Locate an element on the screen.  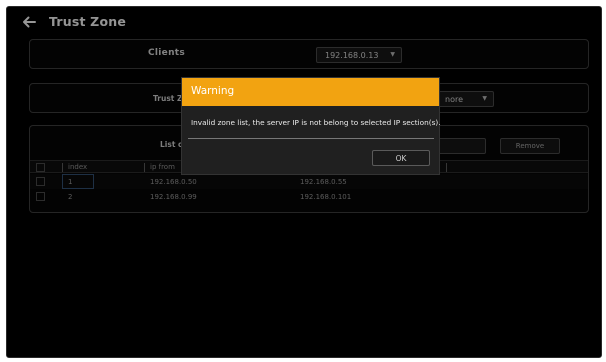
ok-button: OK is located at coordinates (401, 158).